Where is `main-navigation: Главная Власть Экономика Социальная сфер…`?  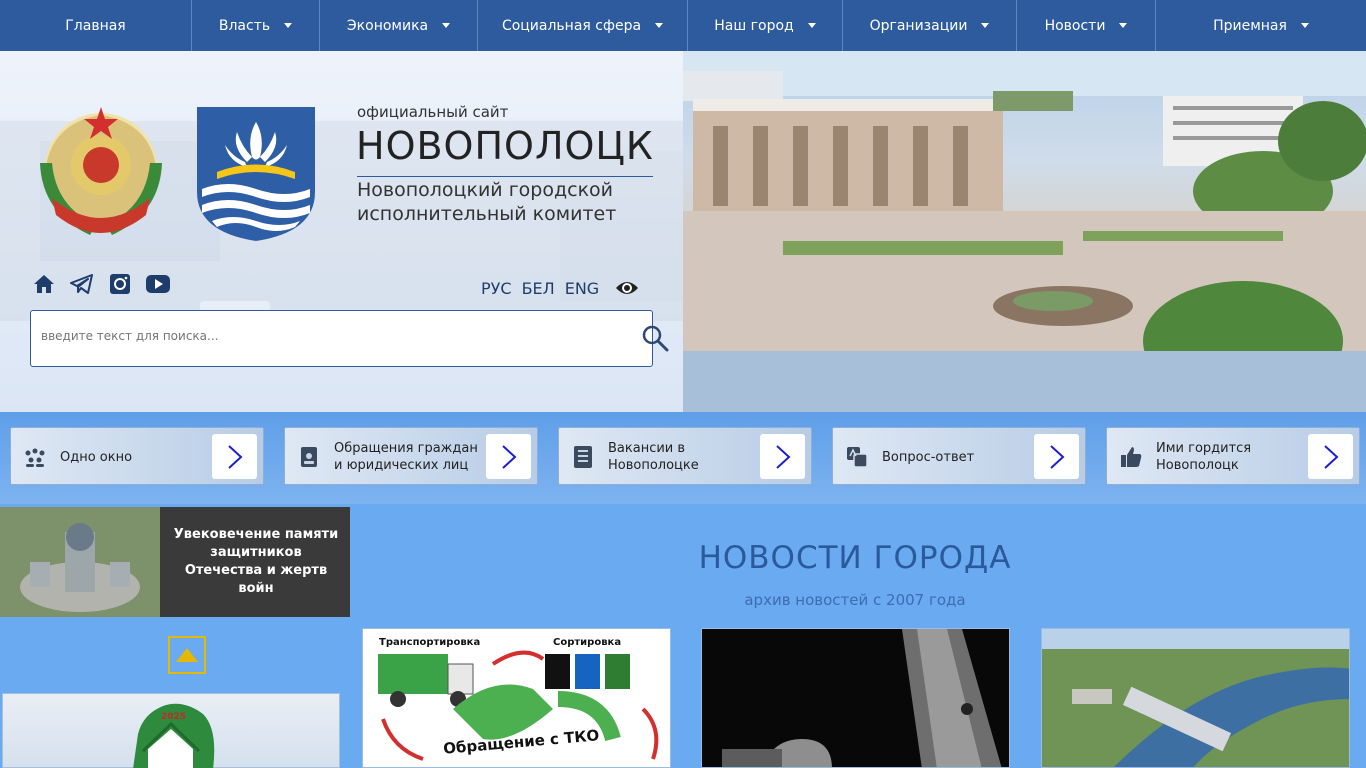 main-navigation: Главная Власть Экономика Социальная сфер… is located at coordinates (683, 25).